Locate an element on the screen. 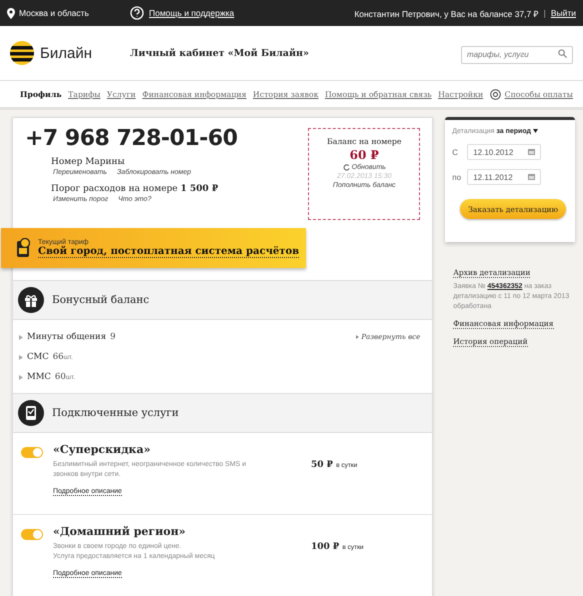 The width and height of the screenshot is (583, 596). bonus-item: ММС is located at coordinates (39, 377).